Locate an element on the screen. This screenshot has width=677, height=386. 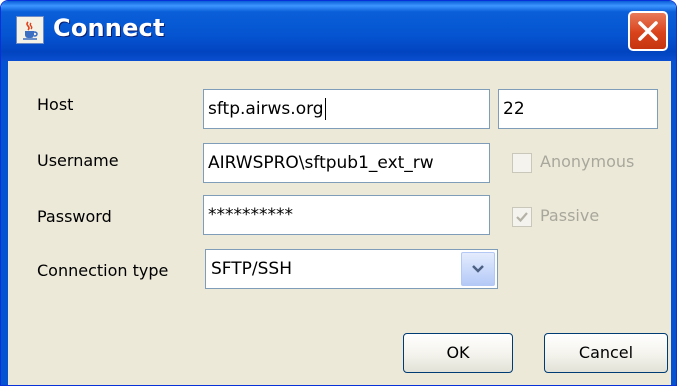
chevron-down-icon is located at coordinates (478, 269).